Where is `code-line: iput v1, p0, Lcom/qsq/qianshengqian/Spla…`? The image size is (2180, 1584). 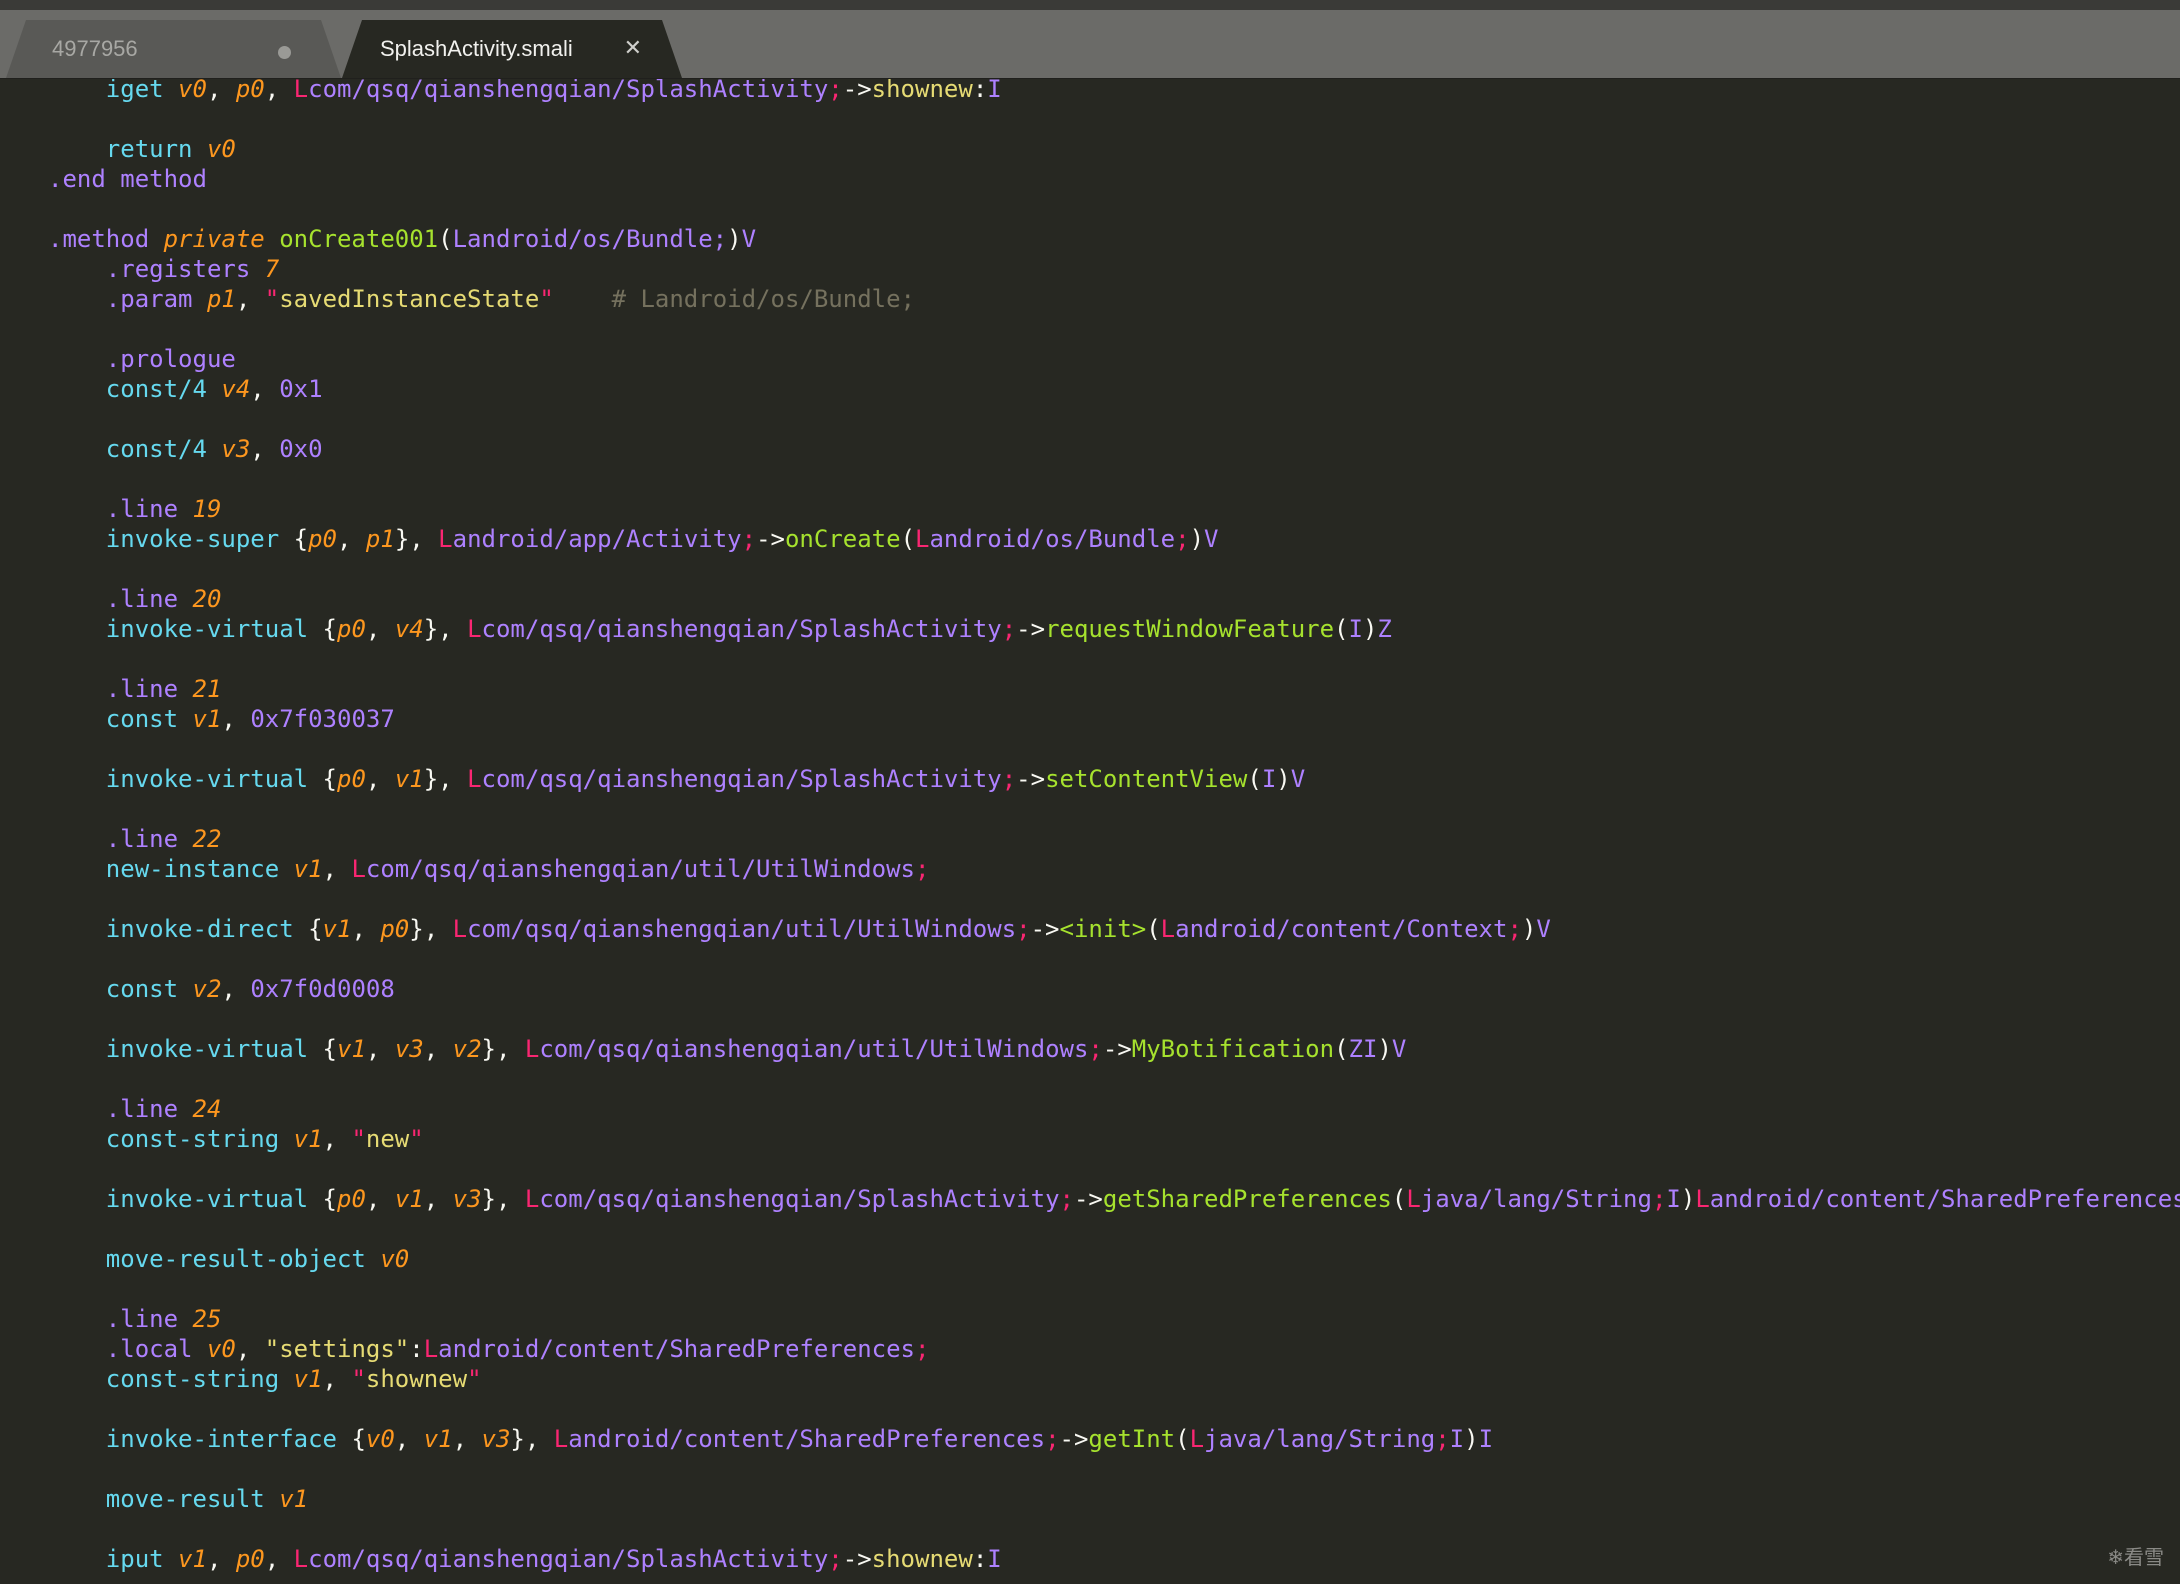 code-line: iput v1, p0, Lcom/qsq/qianshengqian/Spla… is located at coordinates (1114, 1559).